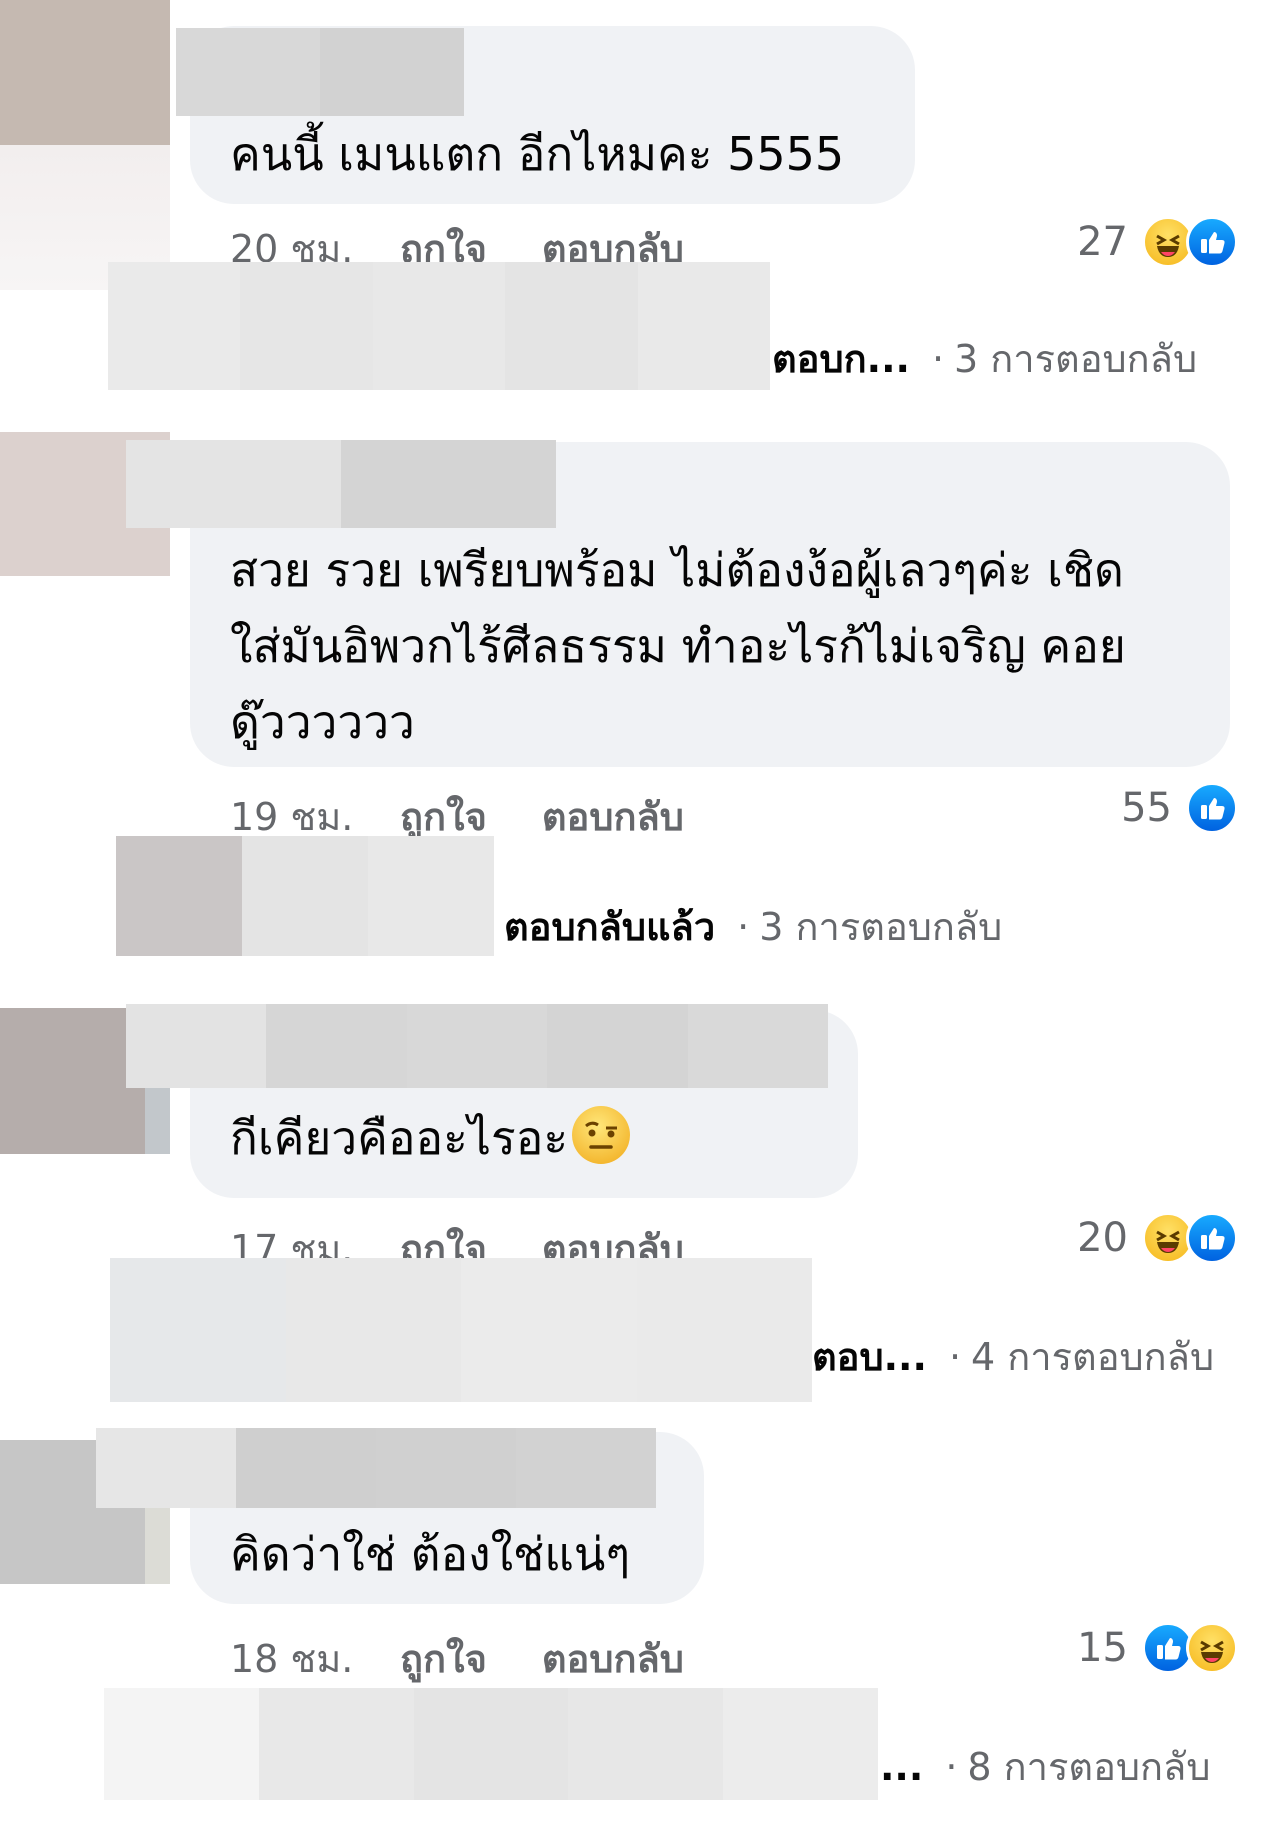 The width and height of the screenshot is (1280, 1836). What do you see at coordinates (1146, 808) in the screenshot?
I see `reaction-count: 55` at bounding box center [1146, 808].